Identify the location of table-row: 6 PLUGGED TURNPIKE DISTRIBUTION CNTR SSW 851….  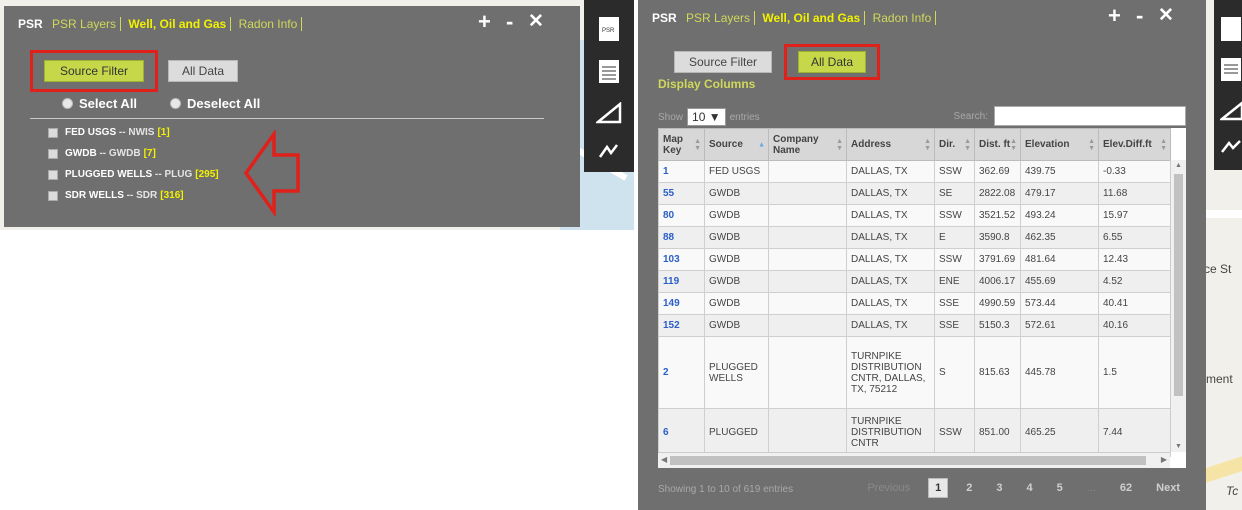
(914, 432).